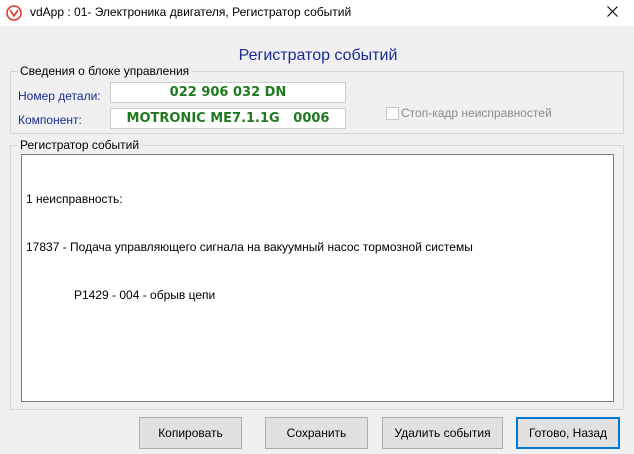 The image size is (634, 454). What do you see at coordinates (228, 92) in the screenshot?
I see `part-number-value: 022 906 032 DN` at bounding box center [228, 92].